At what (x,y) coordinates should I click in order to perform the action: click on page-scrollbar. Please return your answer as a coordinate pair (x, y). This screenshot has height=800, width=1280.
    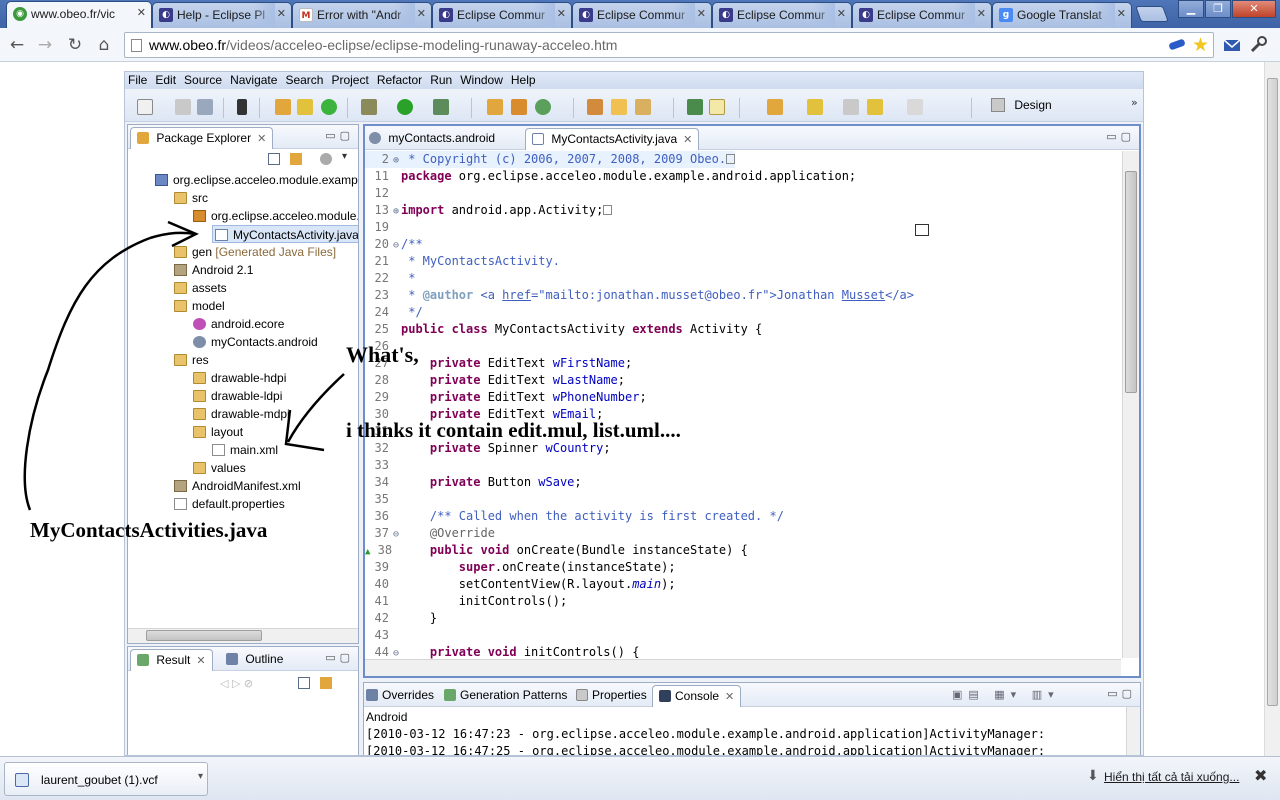
    Looking at the image, I should click on (1272, 409).